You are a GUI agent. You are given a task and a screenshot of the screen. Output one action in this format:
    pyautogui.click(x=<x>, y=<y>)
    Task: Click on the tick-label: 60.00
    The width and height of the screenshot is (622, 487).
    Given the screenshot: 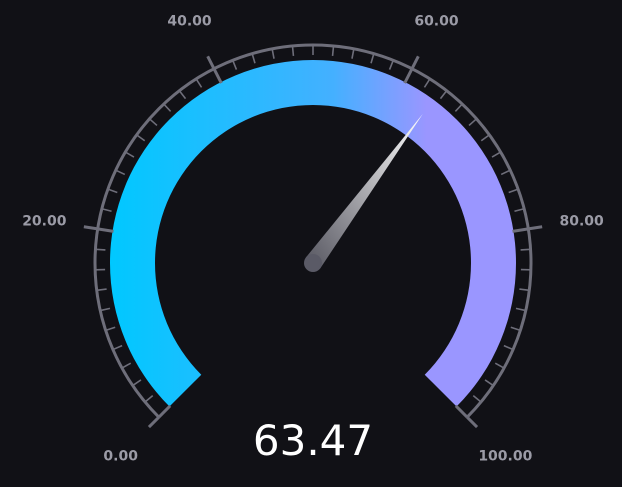 What is the action you would take?
    pyautogui.click(x=436, y=22)
    